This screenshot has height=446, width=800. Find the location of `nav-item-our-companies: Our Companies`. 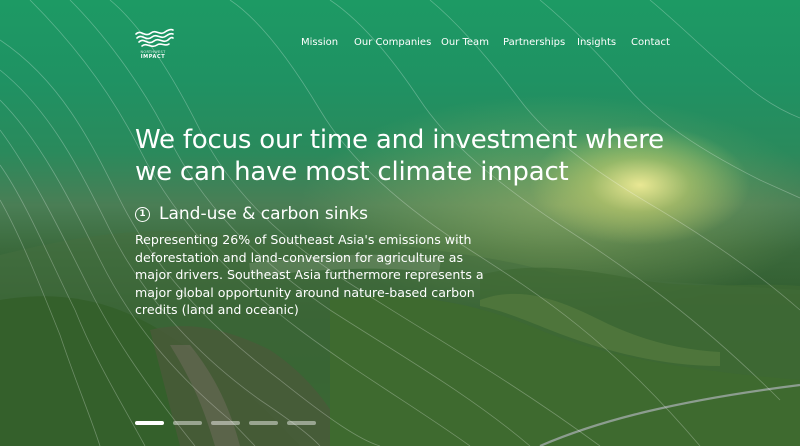

nav-item-our-companies: Our Companies is located at coordinates (392, 43).